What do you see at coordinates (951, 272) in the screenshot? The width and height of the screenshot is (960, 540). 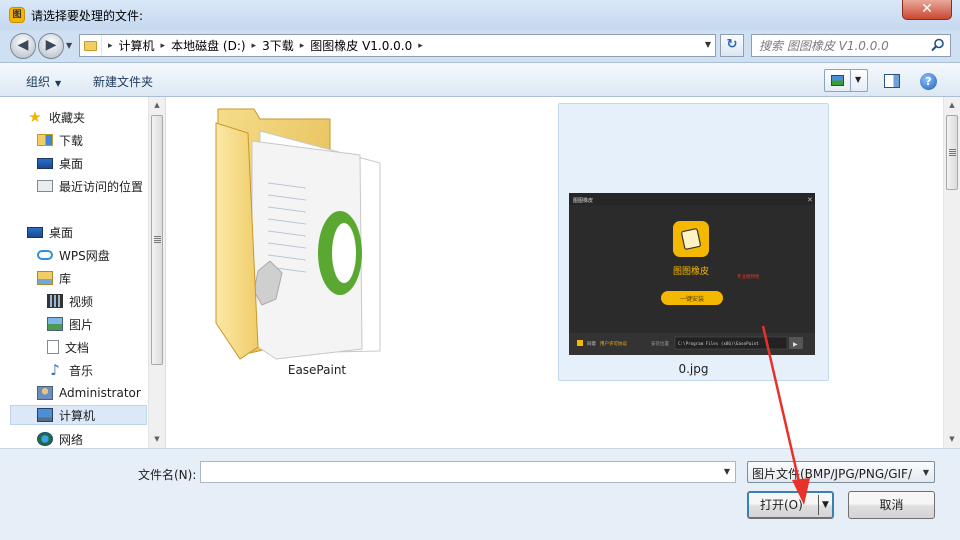 I see `file-list-scrollbar: ▲ ▼` at bounding box center [951, 272].